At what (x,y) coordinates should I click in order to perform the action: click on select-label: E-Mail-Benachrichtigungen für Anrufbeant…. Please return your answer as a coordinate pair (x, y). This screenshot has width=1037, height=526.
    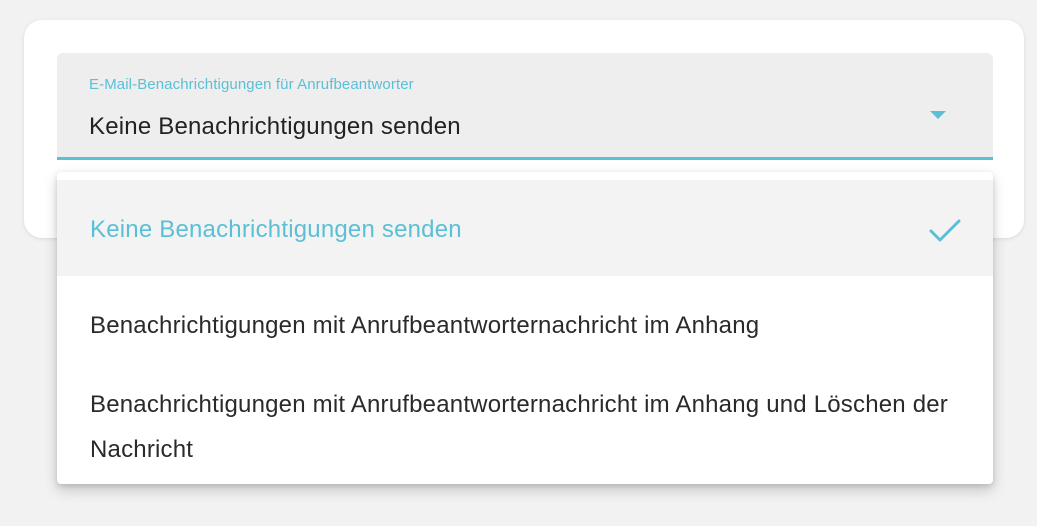
    Looking at the image, I should click on (251, 84).